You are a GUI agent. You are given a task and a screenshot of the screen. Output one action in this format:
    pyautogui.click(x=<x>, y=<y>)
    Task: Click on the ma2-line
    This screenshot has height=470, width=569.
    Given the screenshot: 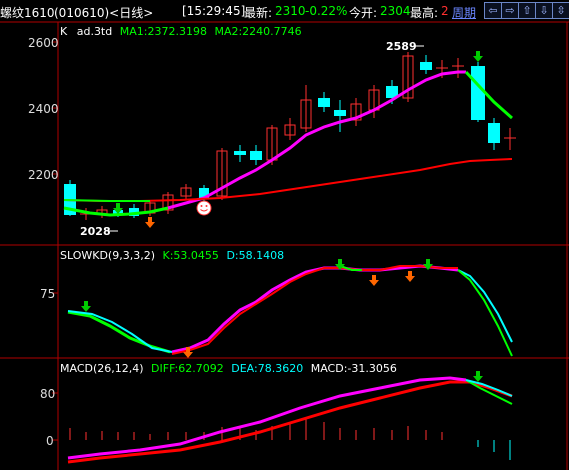 What is the action you would take?
    pyautogui.click(x=288, y=180)
    